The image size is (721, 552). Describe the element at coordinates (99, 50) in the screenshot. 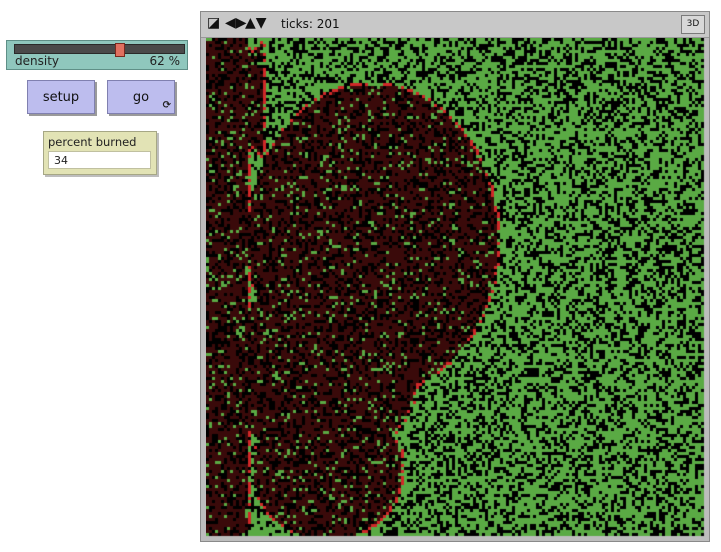

I see `slider-track` at that location.